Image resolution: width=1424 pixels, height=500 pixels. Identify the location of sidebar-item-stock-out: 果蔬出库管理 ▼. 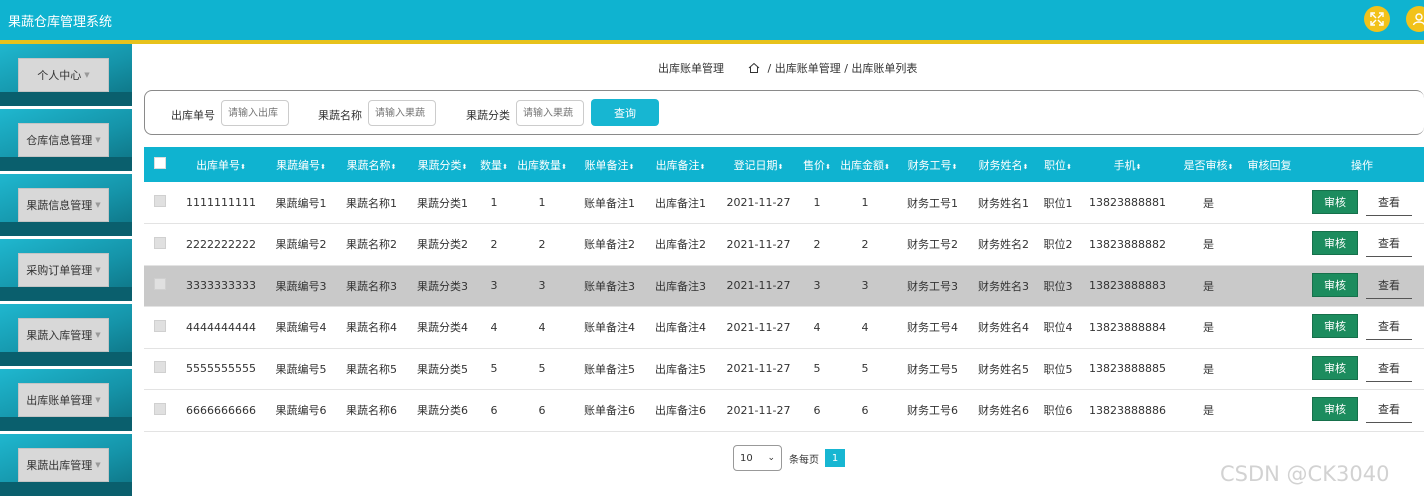
(66, 465).